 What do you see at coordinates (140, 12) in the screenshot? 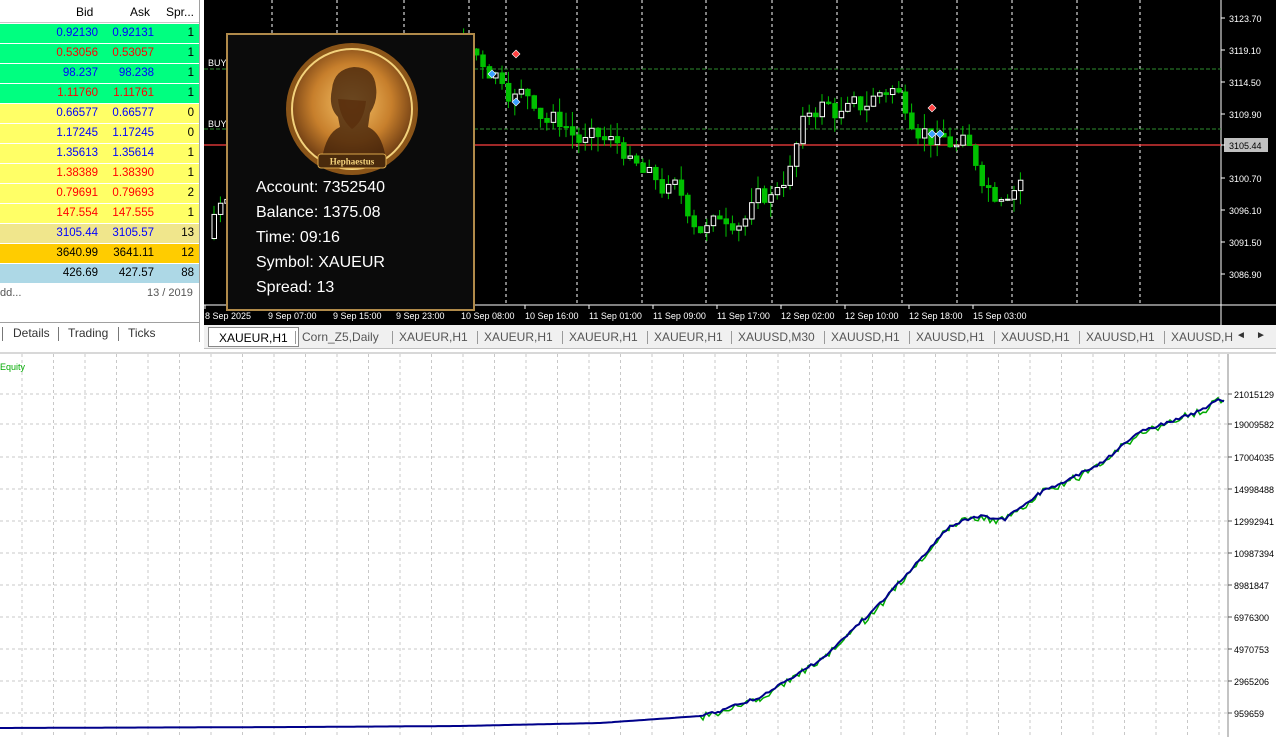
I see `ask-column-header: Ask` at bounding box center [140, 12].